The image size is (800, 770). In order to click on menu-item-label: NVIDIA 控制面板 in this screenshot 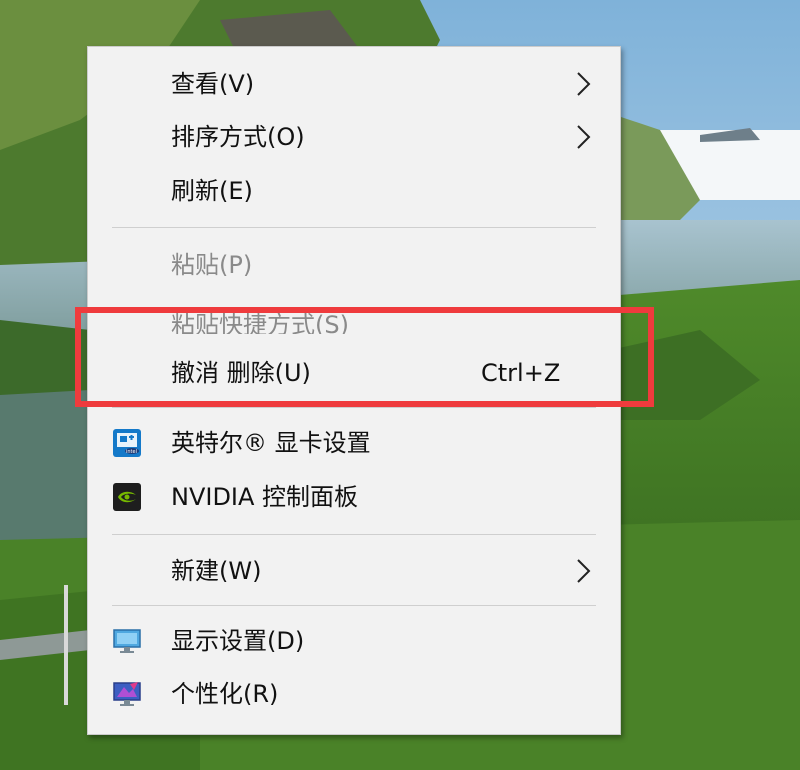, I will do `click(265, 497)`.